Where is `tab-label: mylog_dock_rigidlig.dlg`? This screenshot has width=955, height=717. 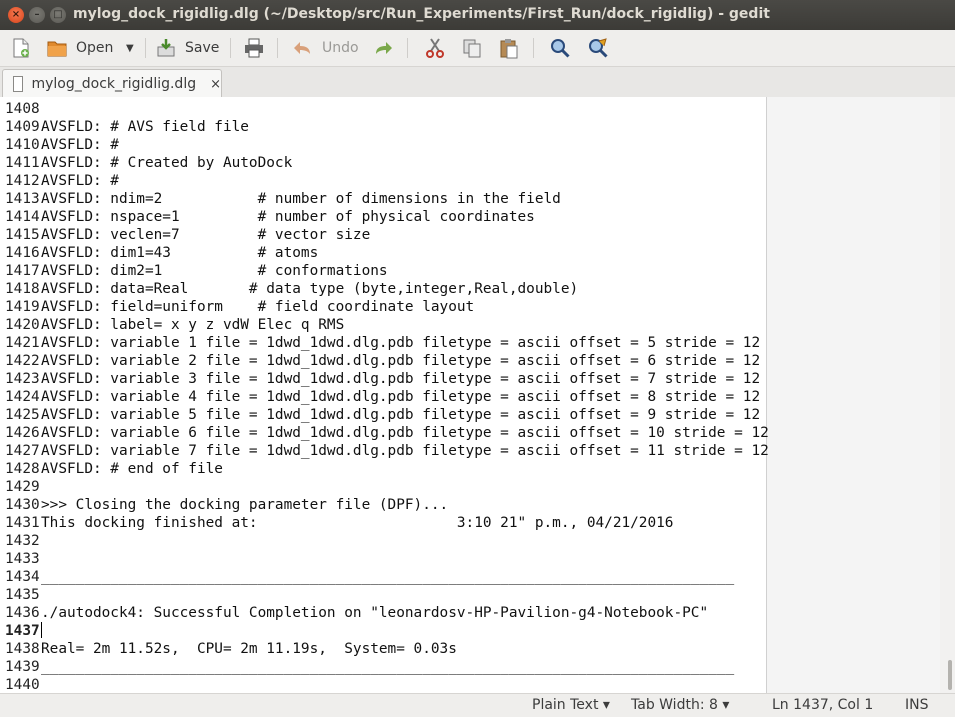
tab-label: mylog_dock_rigidlig.dlg is located at coordinates (114, 84).